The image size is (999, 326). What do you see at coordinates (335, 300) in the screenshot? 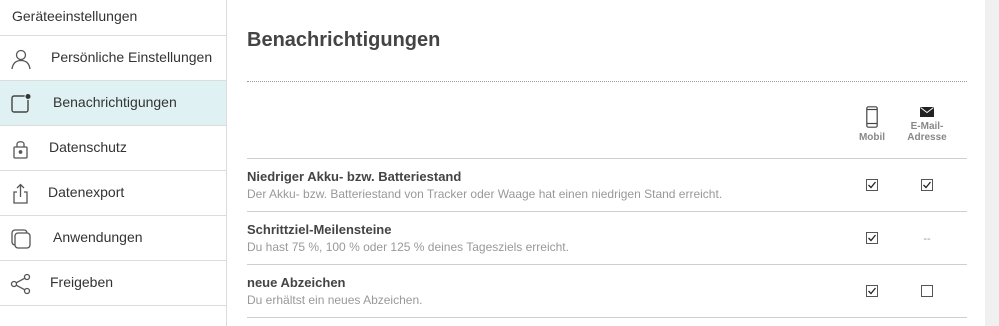
I see `row-description: Du erhältst ein neues Abzeichen.` at bounding box center [335, 300].